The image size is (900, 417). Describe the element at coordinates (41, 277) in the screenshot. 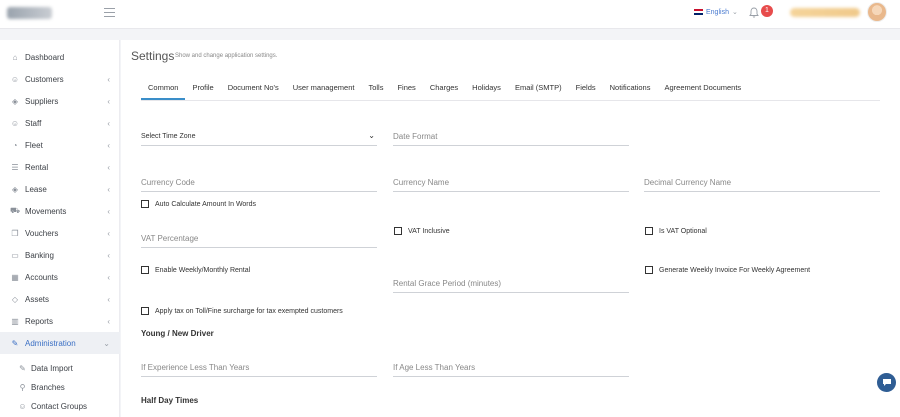

I see `sidebar-item-label: Accounts` at that location.